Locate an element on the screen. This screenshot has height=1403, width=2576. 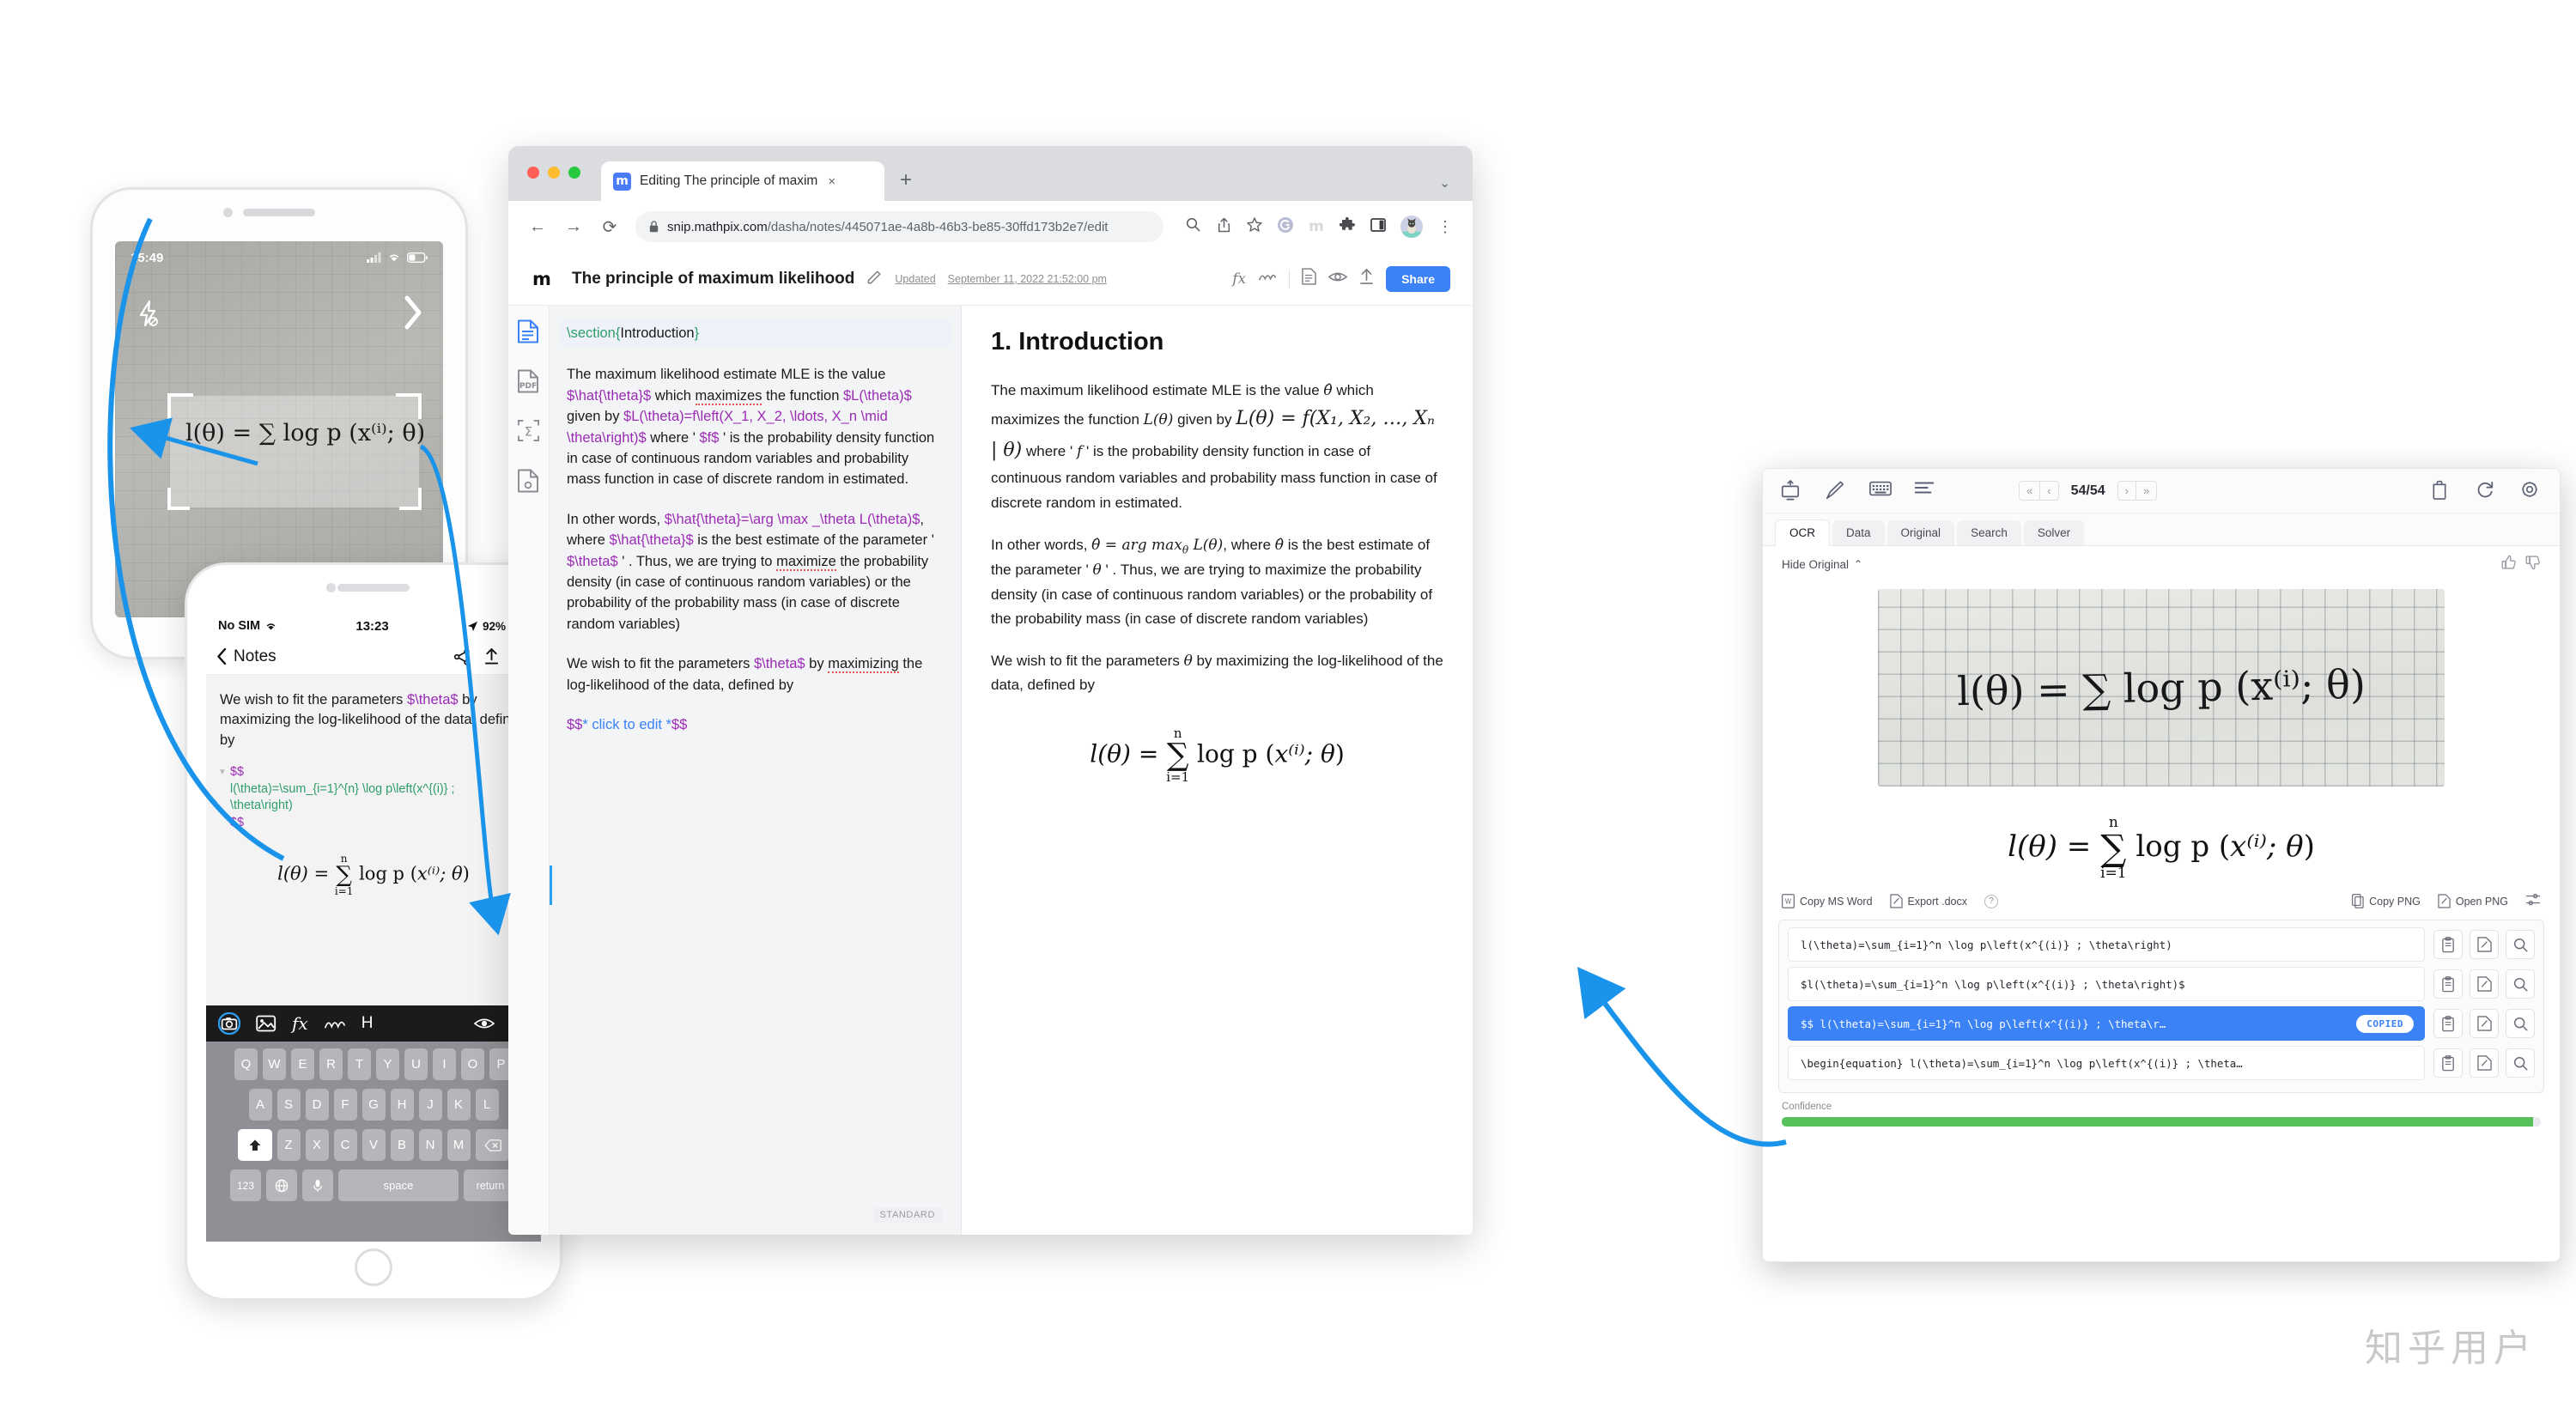
sidebar-item-document is located at coordinates (529, 331).